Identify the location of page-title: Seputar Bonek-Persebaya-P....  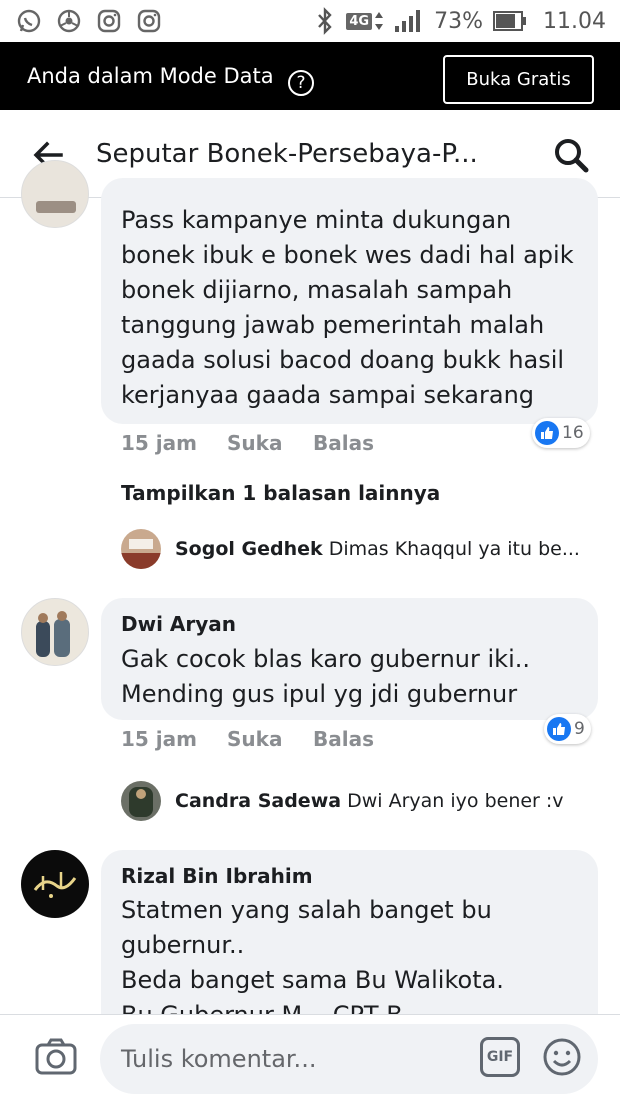
(287, 154).